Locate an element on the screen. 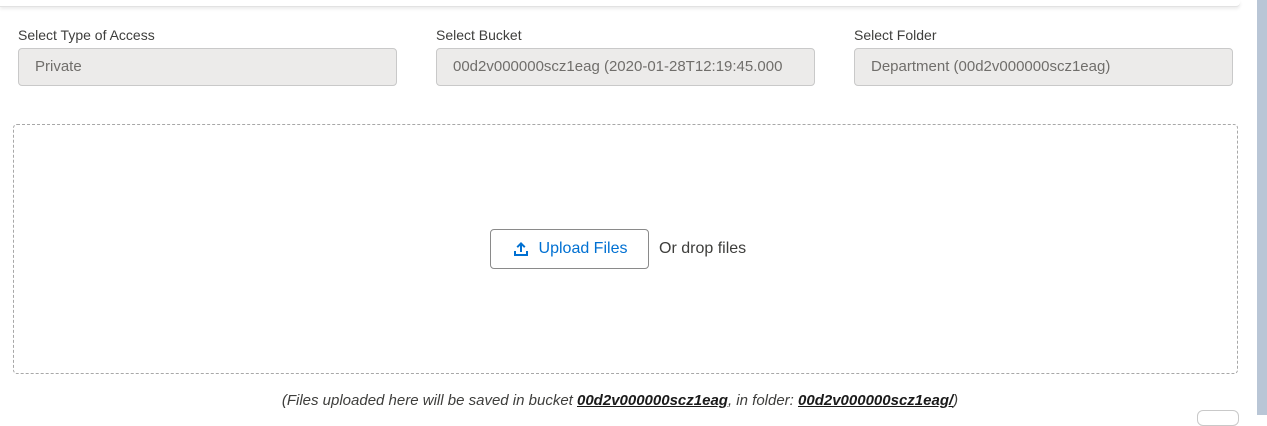 The image size is (1267, 426). note-suffix: ) is located at coordinates (956, 400).